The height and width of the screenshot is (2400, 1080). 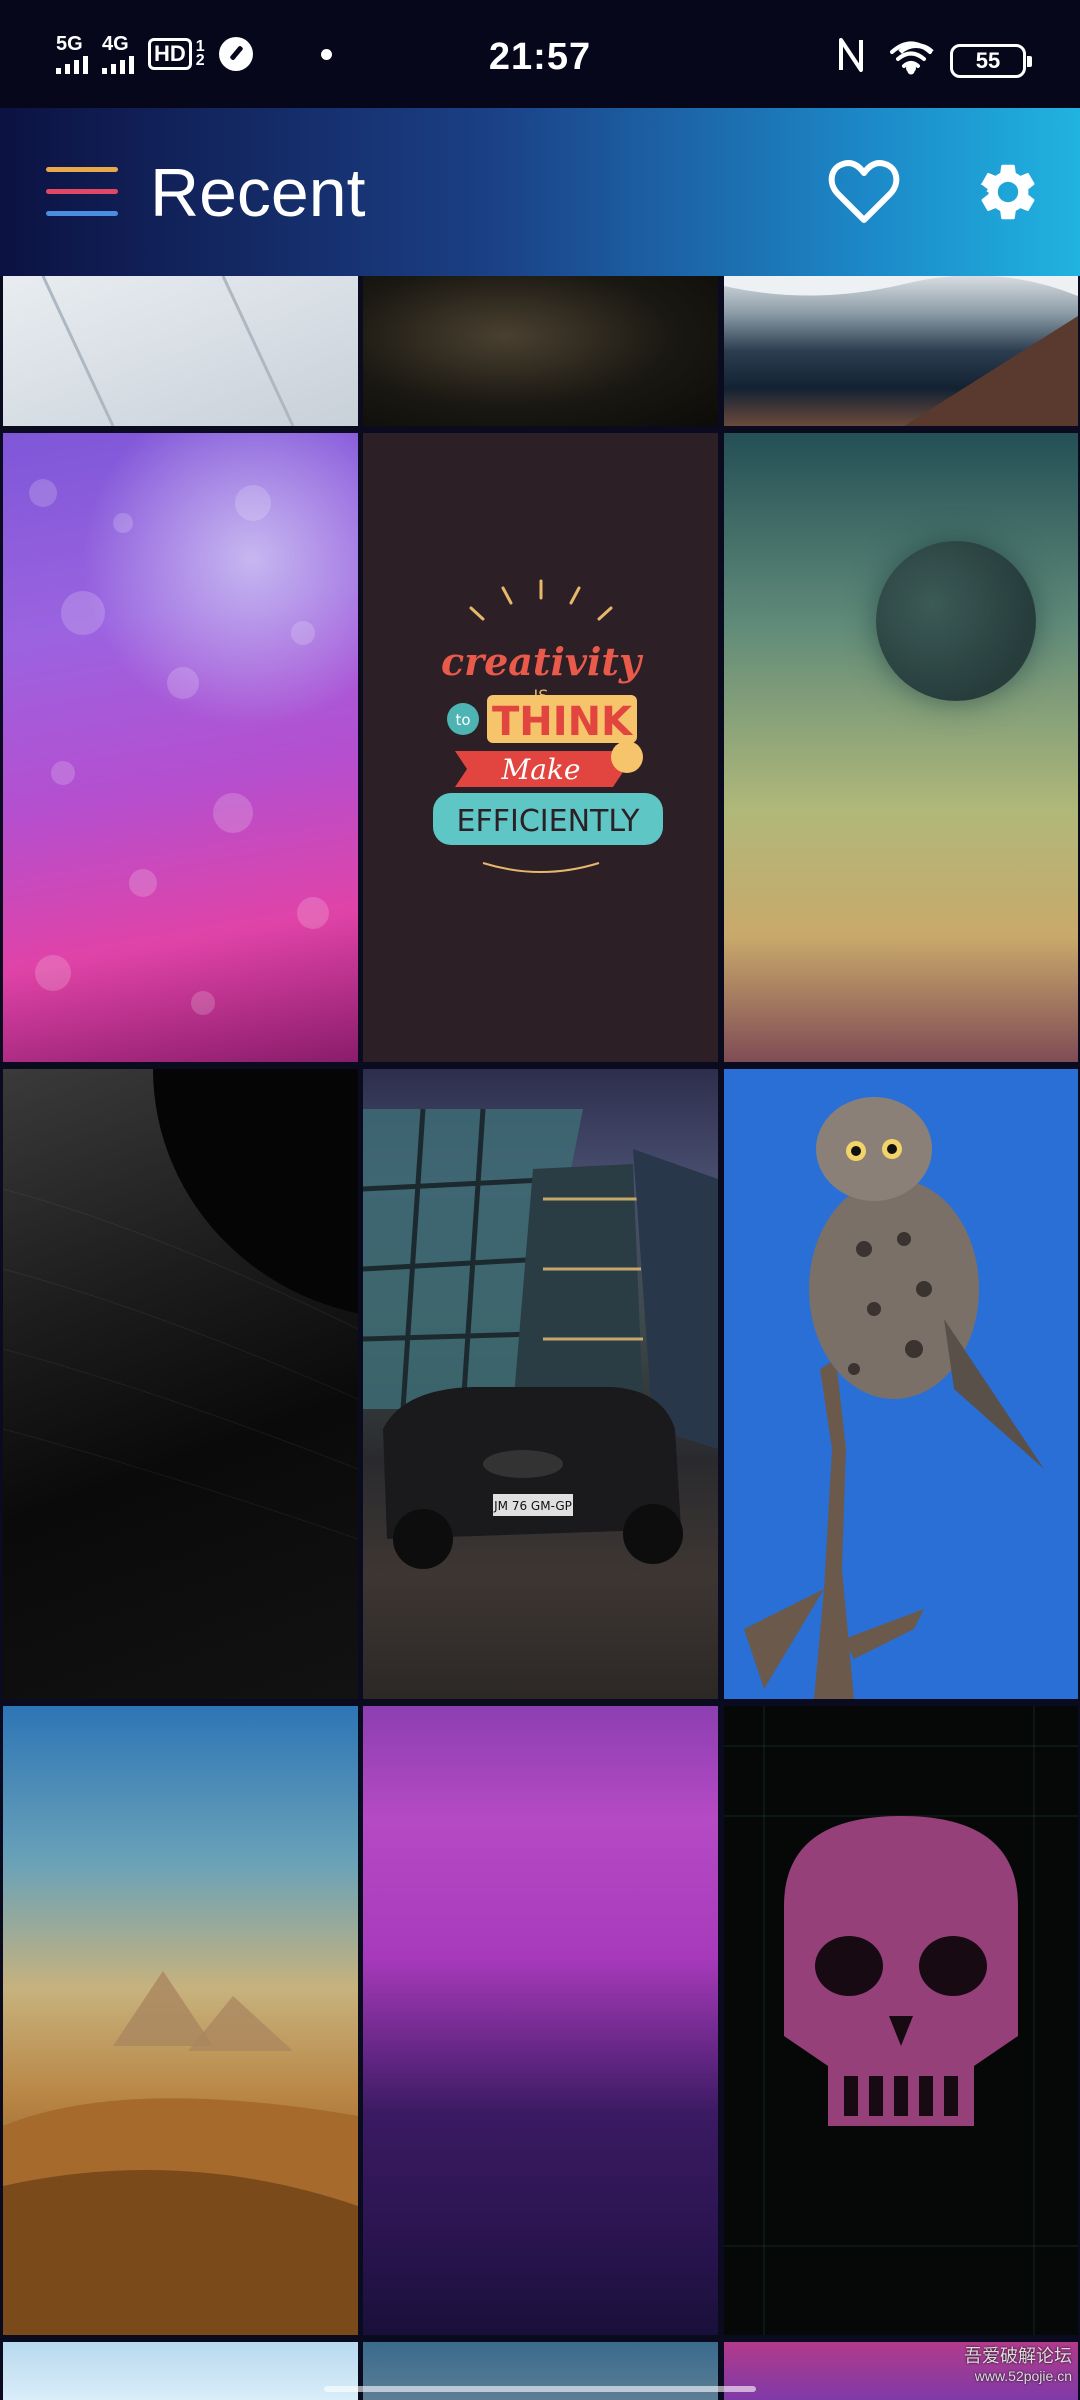 What do you see at coordinates (851, 58) in the screenshot?
I see `nfc-icon` at bounding box center [851, 58].